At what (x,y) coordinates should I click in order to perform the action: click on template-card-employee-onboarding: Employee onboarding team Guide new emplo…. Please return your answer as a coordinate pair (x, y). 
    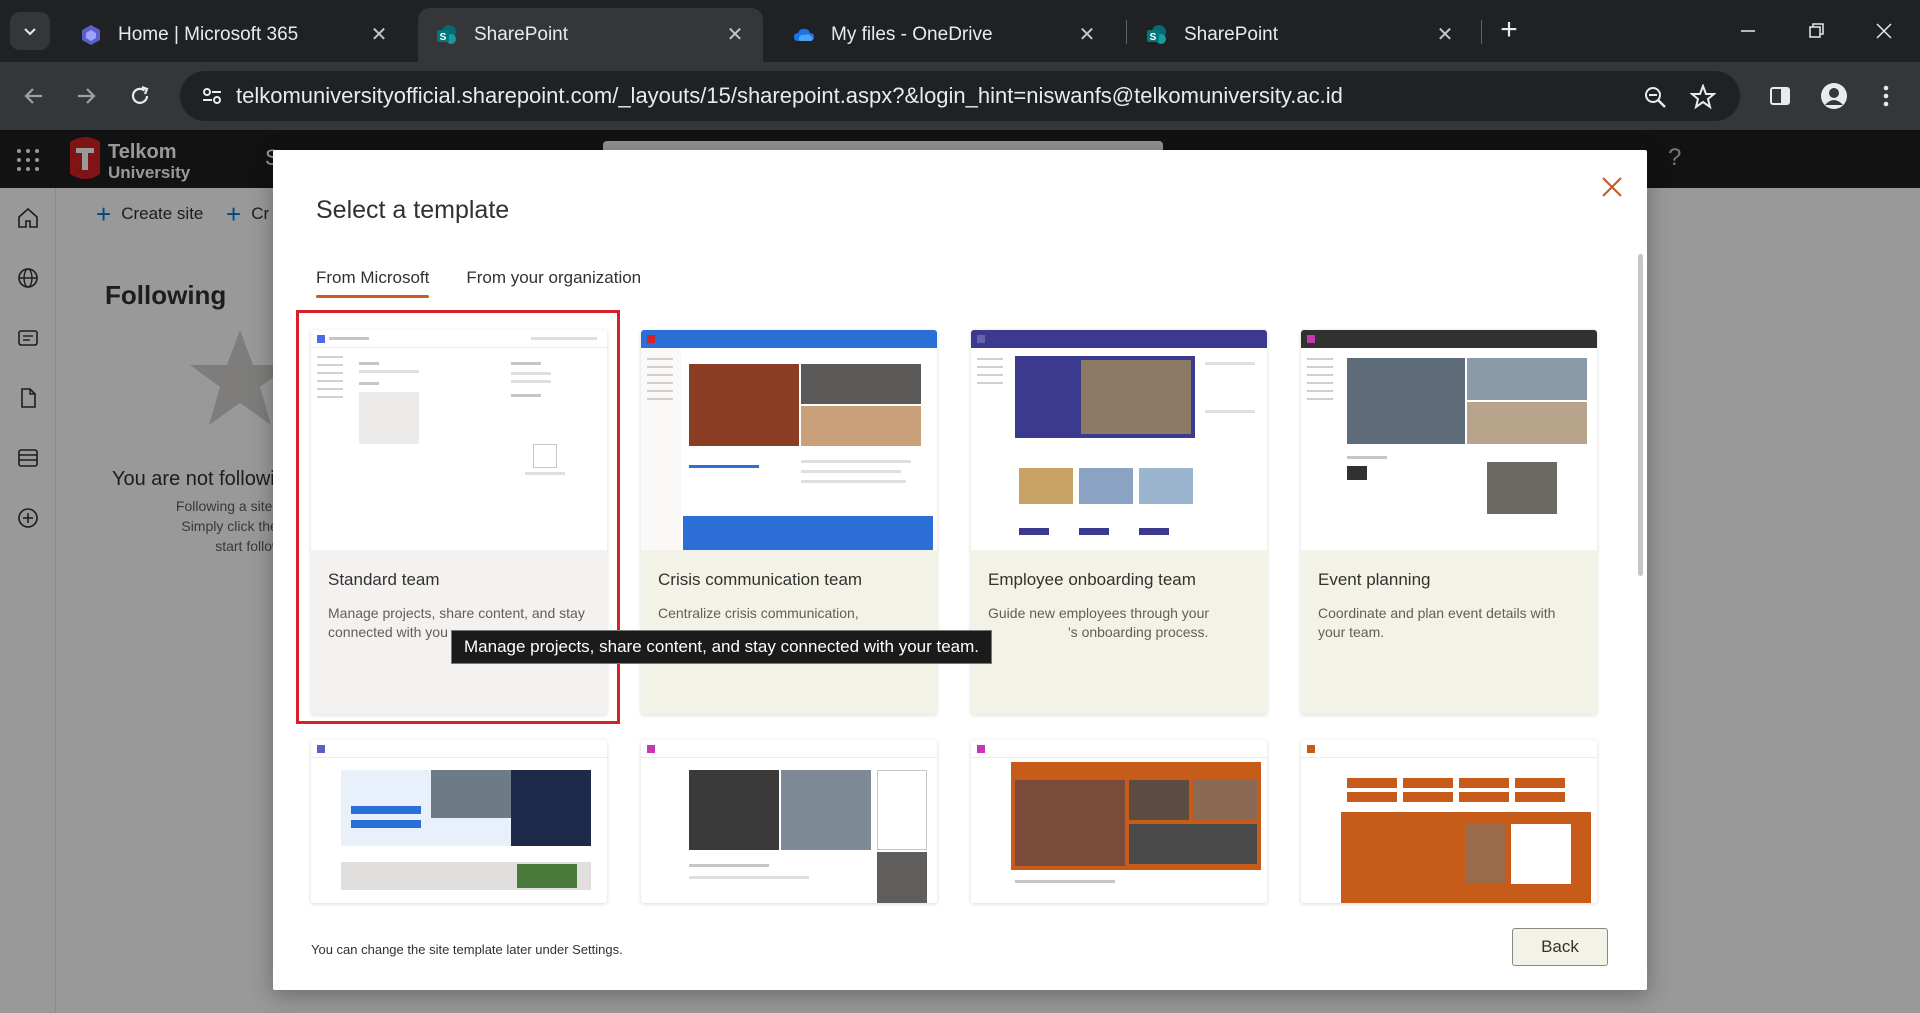
    Looking at the image, I should click on (1119, 522).